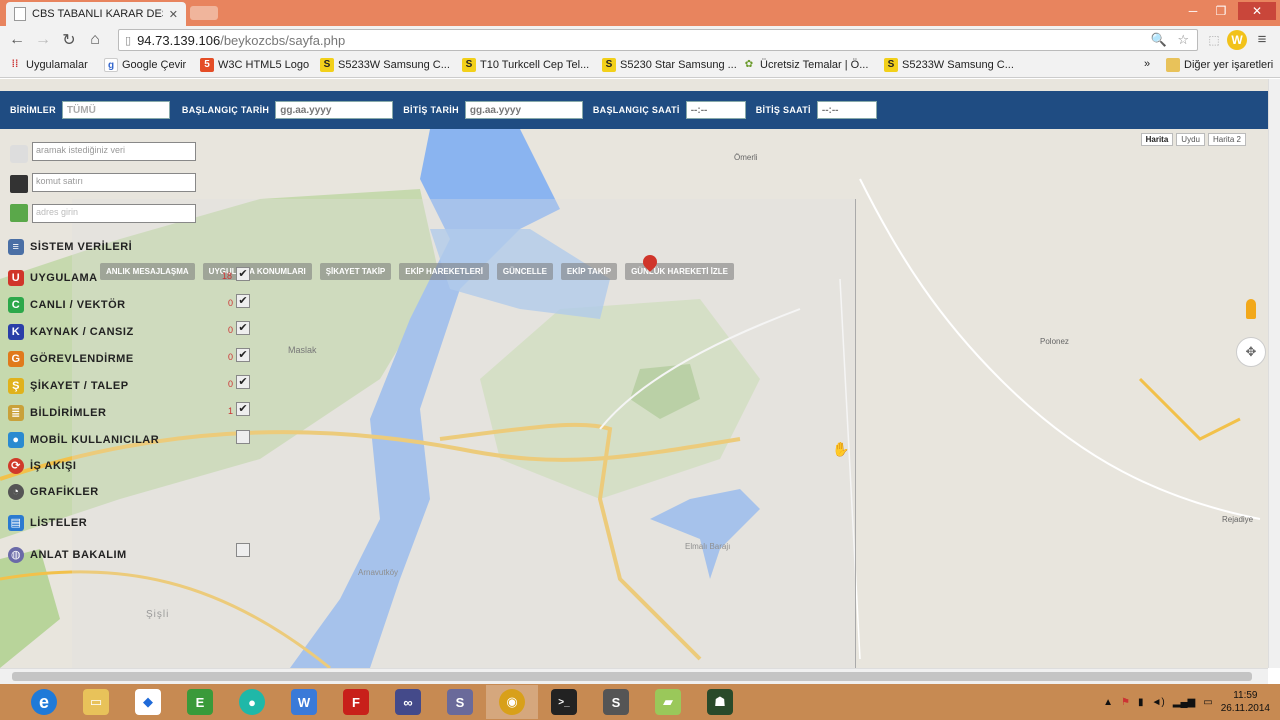  I want to click on back-arrow-icon: ←, so click(17, 40).